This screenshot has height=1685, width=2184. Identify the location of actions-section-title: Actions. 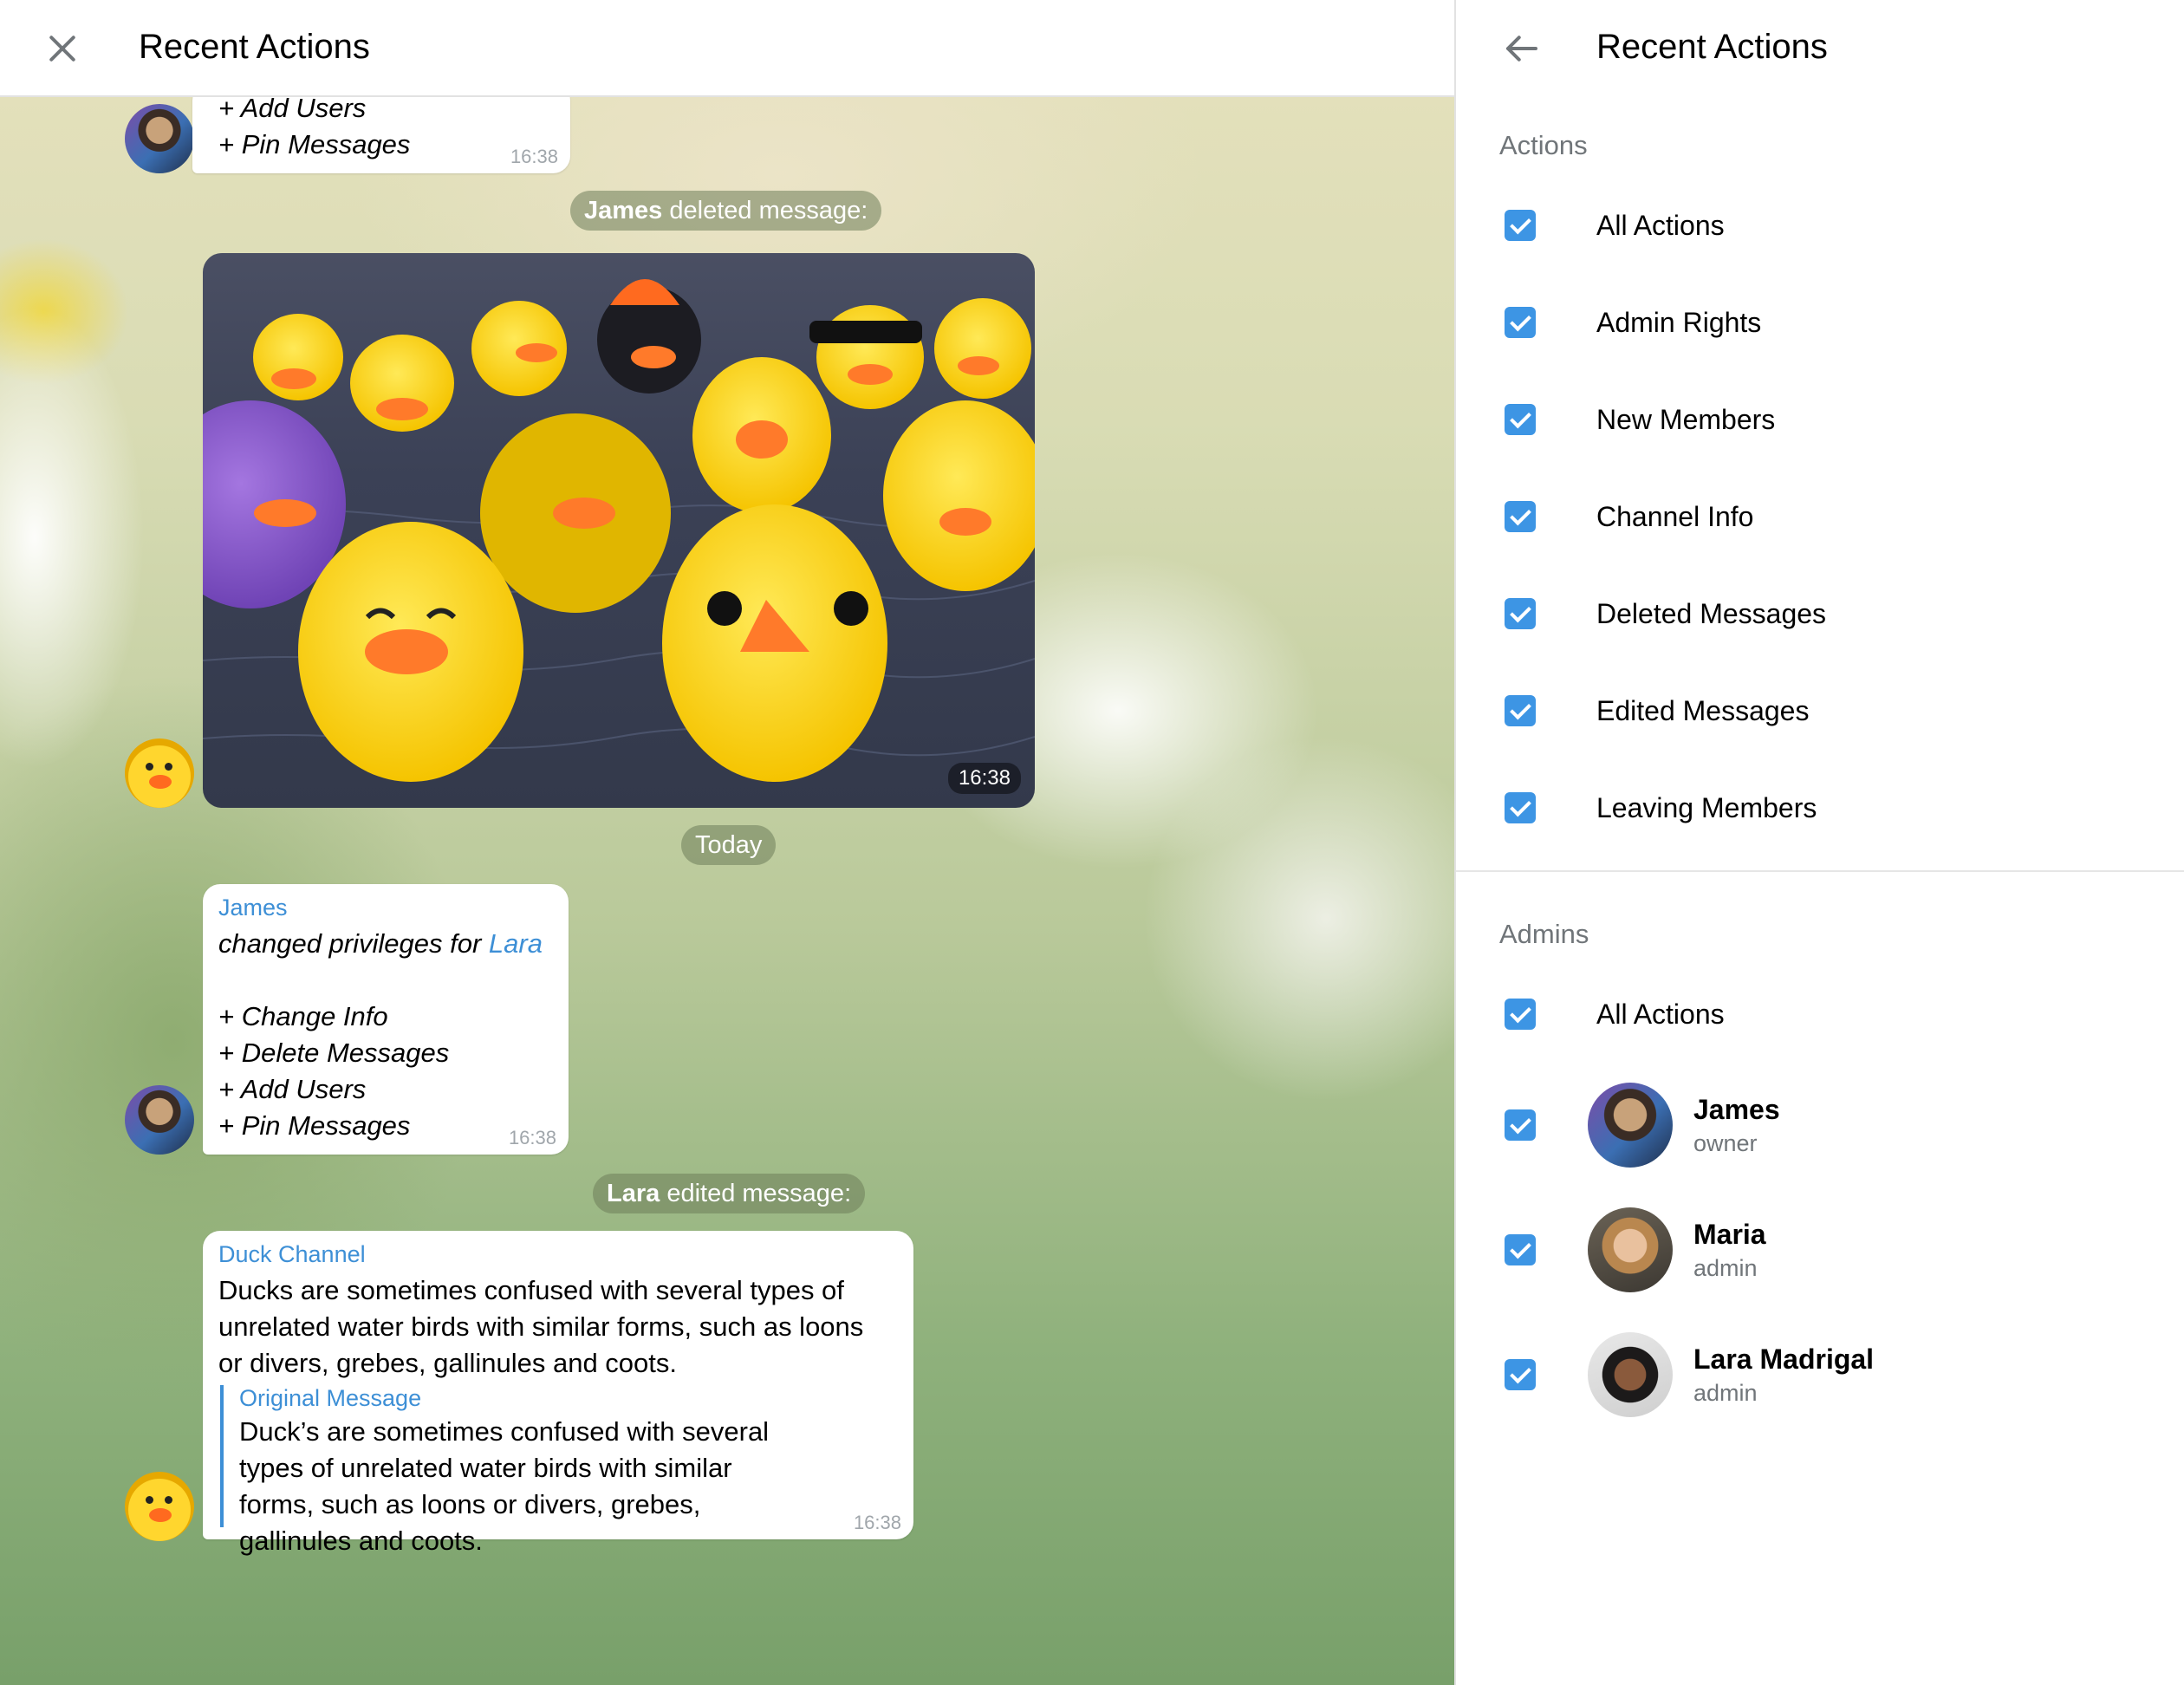
(1543, 145).